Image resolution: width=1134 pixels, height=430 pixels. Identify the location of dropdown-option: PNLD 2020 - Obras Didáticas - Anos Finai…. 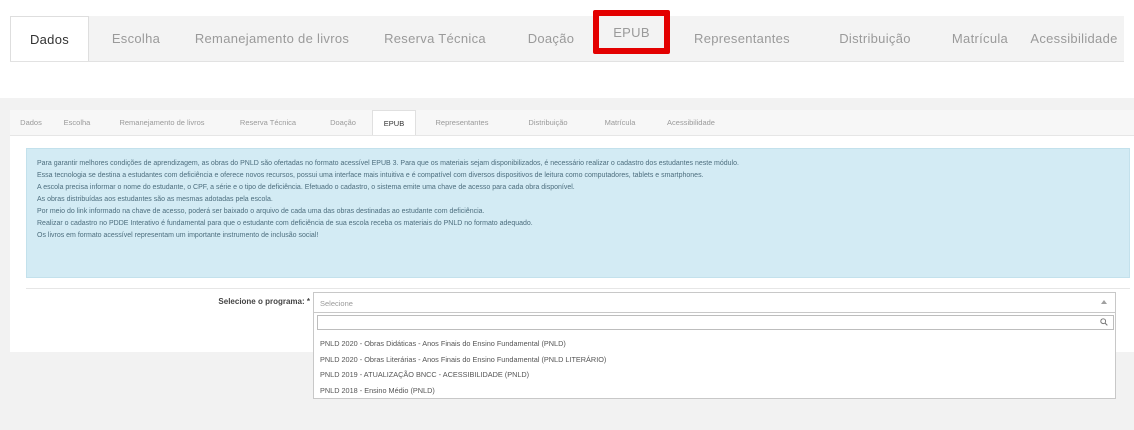
(714, 344).